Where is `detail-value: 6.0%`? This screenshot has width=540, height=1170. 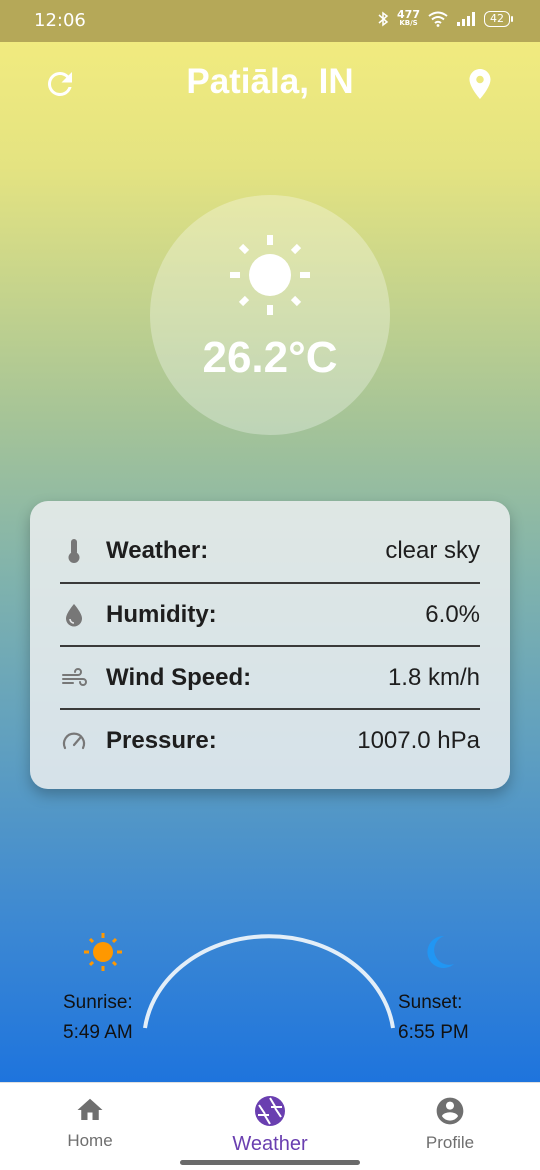
detail-value: 6.0% is located at coordinates (452, 614).